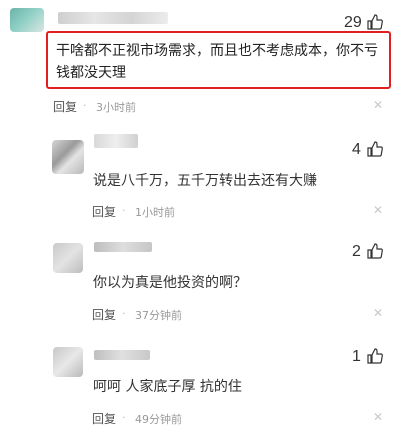 The height and width of the screenshot is (434, 411). I want to click on comment-text: 说是八千万，五千万转出去还有大赚, so click(205, 181).